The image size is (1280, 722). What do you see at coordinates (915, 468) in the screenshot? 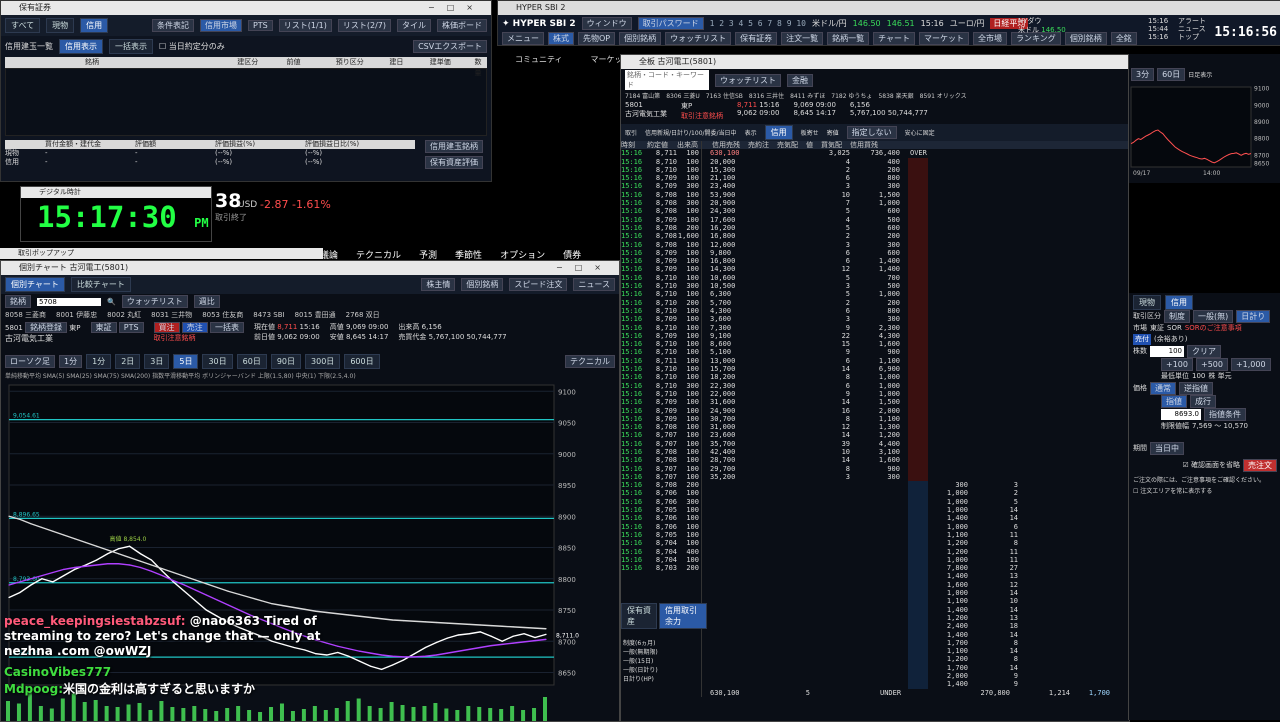
I see `ask-row: 29,700 8 900` at bounding box center [915, 468].